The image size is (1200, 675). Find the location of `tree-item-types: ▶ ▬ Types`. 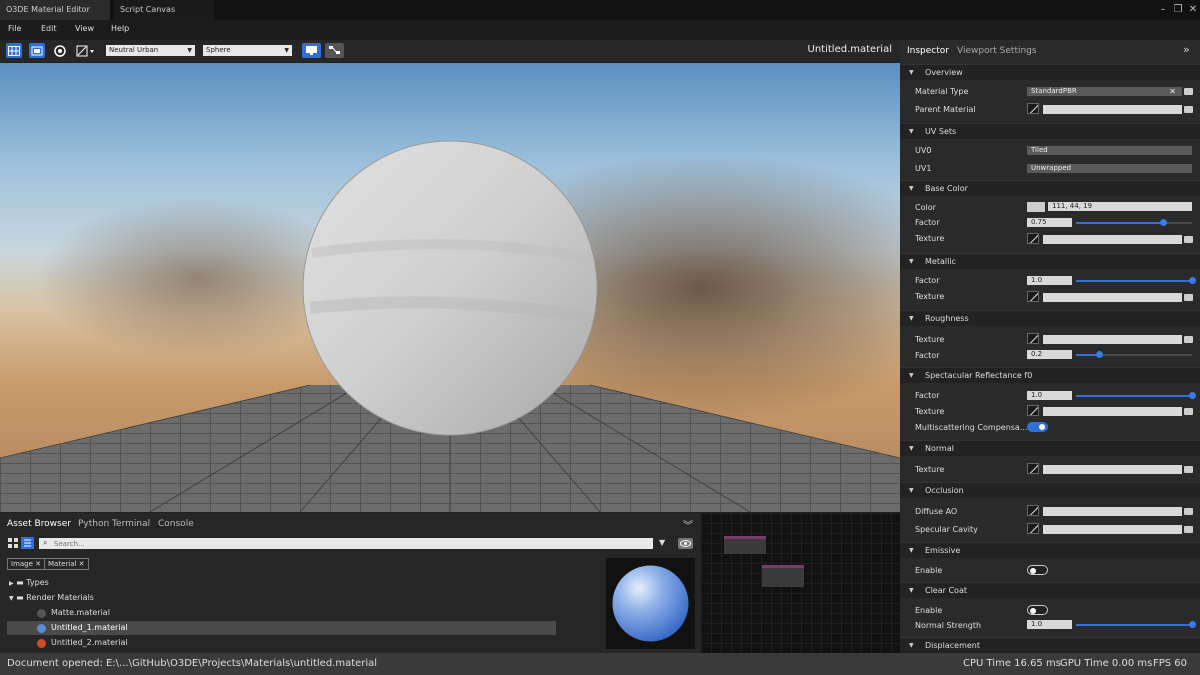

tree-item-types: ▶ ▬ Types is located at coordinates (29, 582).